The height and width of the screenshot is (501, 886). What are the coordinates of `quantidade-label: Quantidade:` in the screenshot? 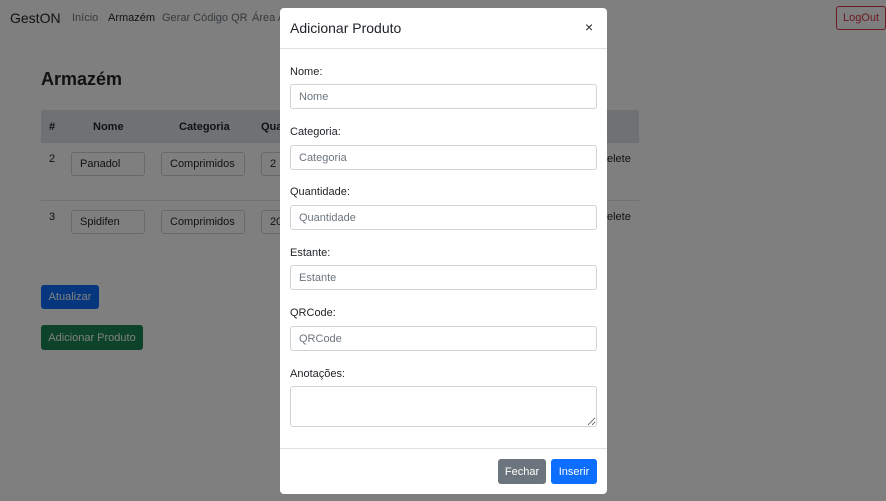 It's located at (320, 192).